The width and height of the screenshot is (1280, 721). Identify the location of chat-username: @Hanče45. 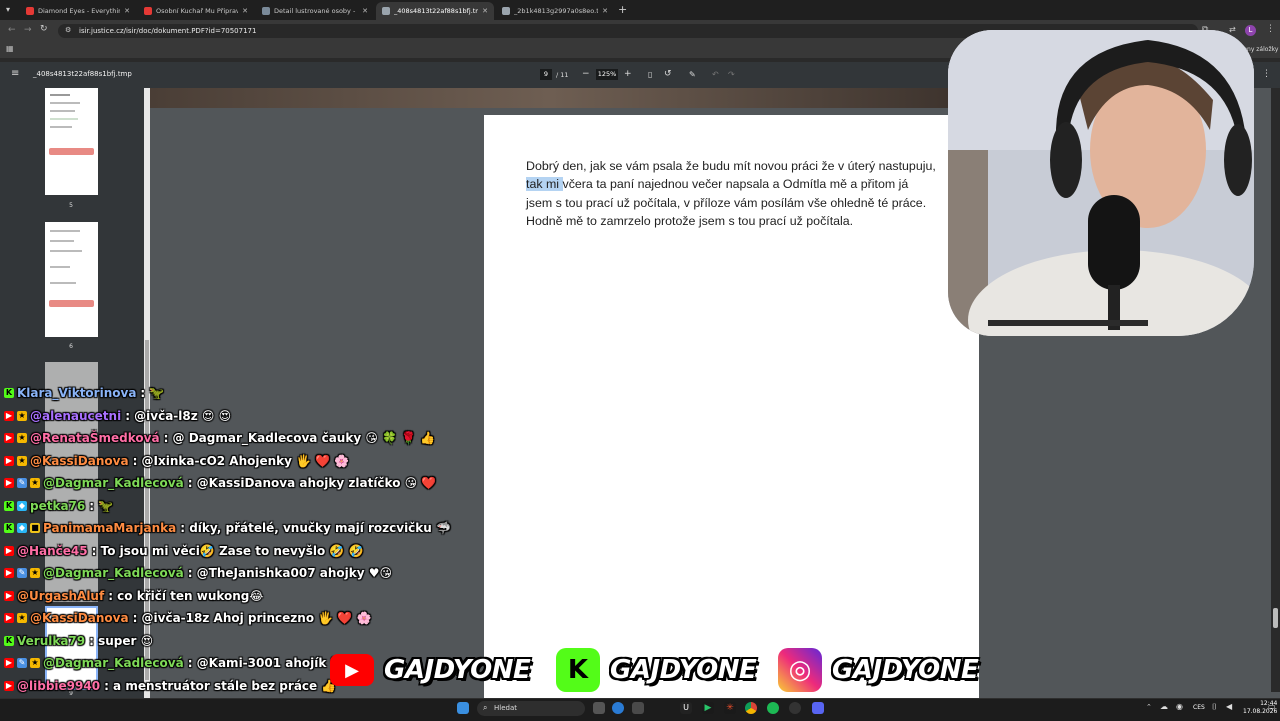
(52, 550).